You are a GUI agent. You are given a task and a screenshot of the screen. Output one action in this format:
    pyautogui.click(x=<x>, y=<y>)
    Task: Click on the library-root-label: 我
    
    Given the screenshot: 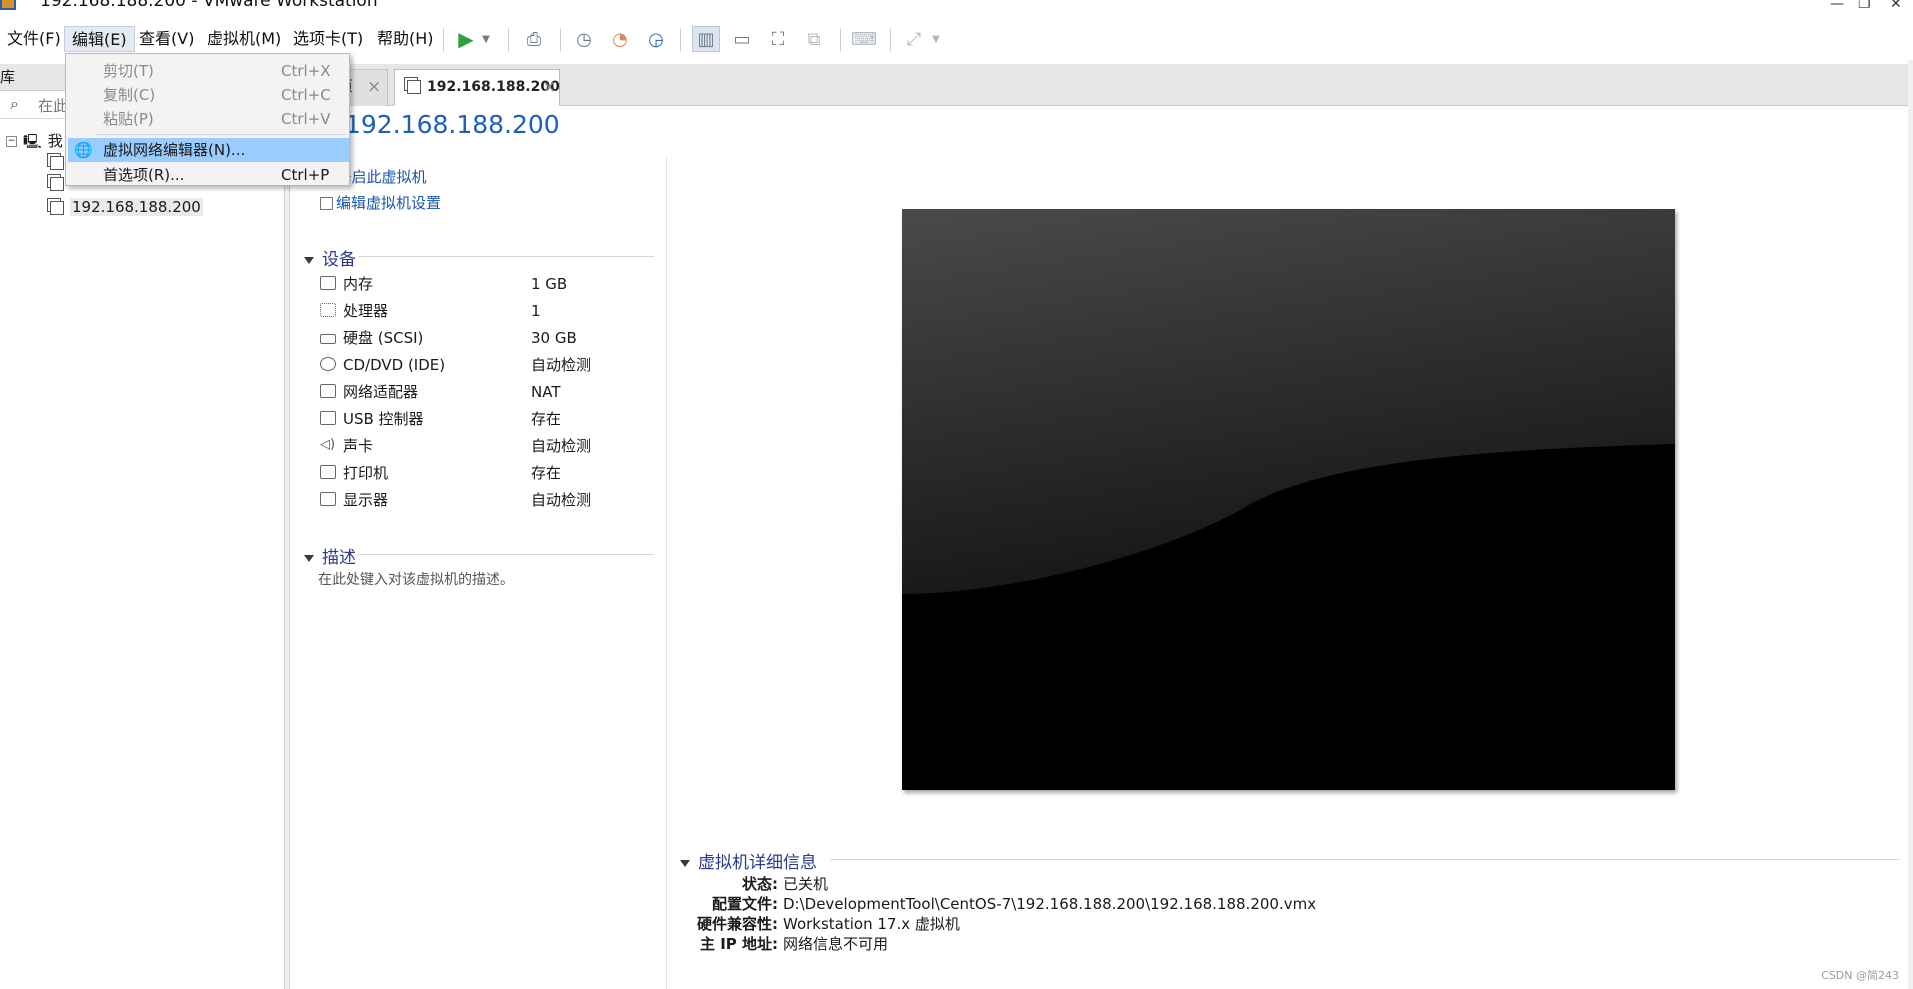 What is the action you would take?
    pyautogui.click(x=55, y=141)
    